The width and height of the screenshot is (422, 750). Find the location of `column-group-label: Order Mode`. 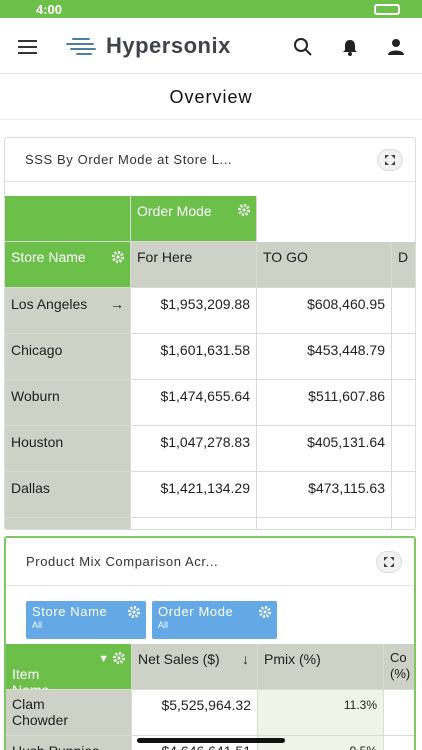

column-group-label: Order Mode is located at coordinates (174, 211).